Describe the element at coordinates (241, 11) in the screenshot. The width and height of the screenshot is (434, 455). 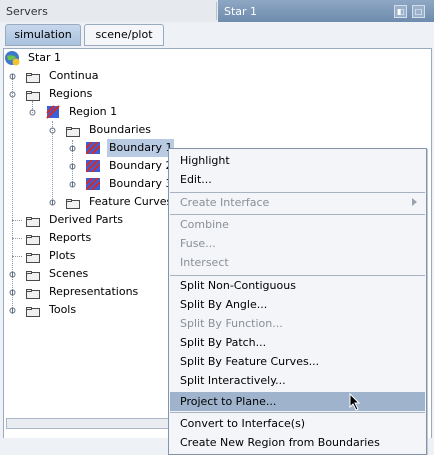
I see `star-tab-label: Star 1` at that location.